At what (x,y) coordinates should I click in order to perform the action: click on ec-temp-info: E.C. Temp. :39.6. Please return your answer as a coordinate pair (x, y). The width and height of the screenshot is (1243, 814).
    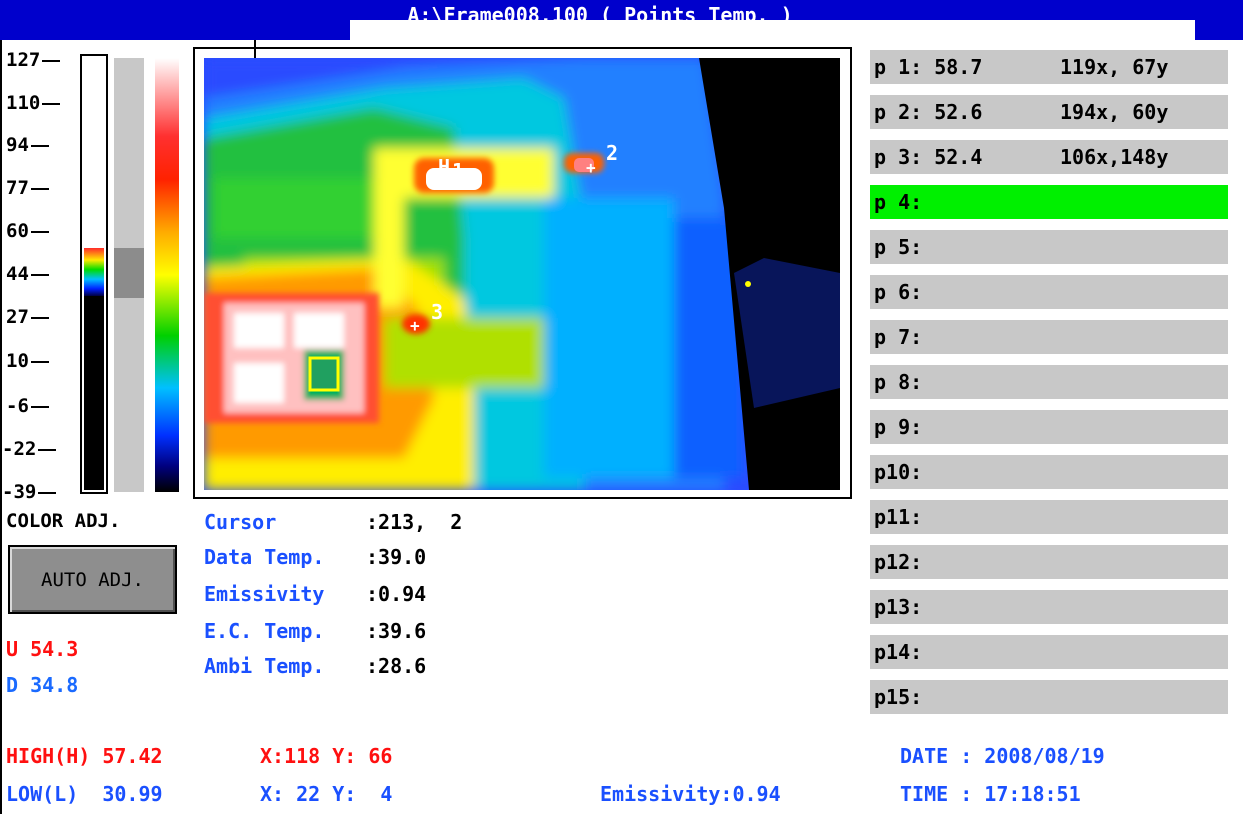
    Looking at the image, I should click on (315, 631).